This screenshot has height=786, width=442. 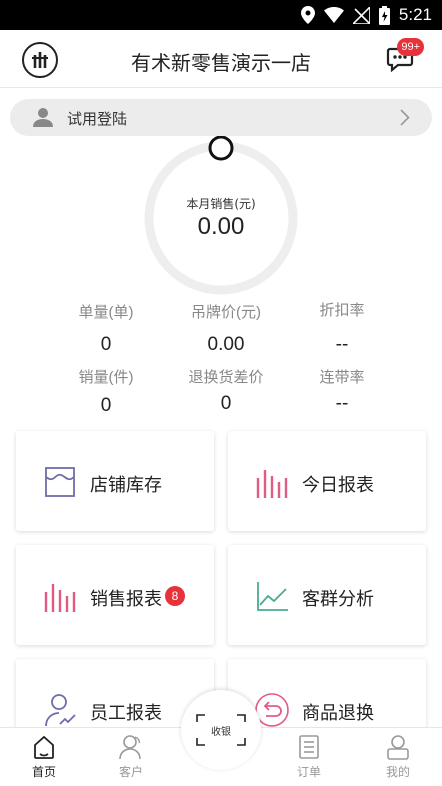 I want to click on stat-value: 0.00, so click(x=226, y=344).